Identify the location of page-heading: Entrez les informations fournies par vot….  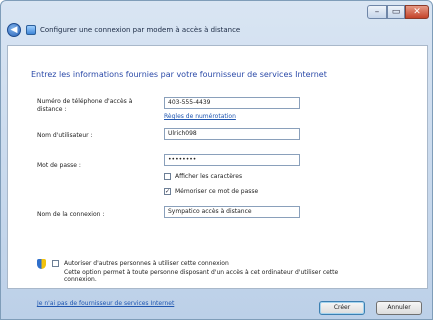
(179, 74).